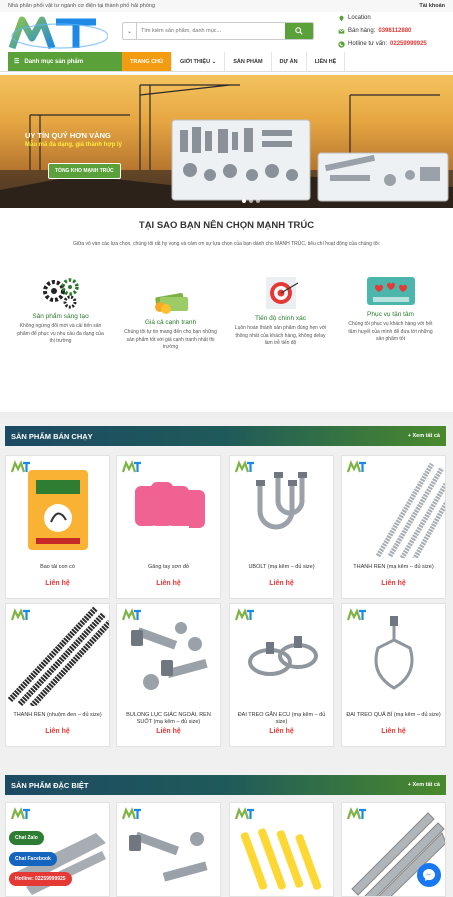 This screenshot has height=897, width=453. I want to click on banner-slogan: UY TÍN QUÝ HƠN VÀNG, so click(68, 135).